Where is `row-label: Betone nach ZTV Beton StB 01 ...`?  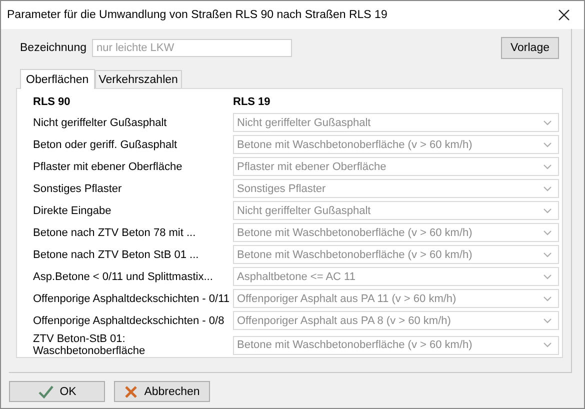 row-label: Betone nach ZTV Beton StB 01 ... is located at coordinates (116, 254).